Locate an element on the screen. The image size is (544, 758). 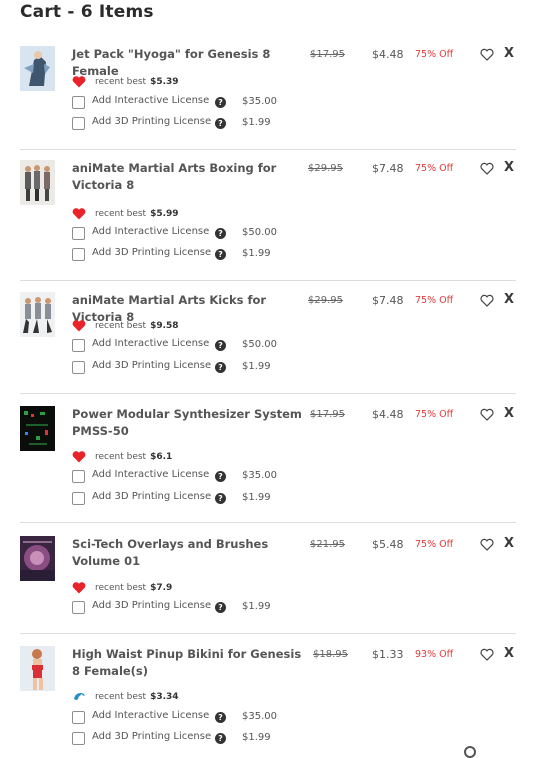
recent-best-row: recent best $7.9 is located at coordinates (122, 588).